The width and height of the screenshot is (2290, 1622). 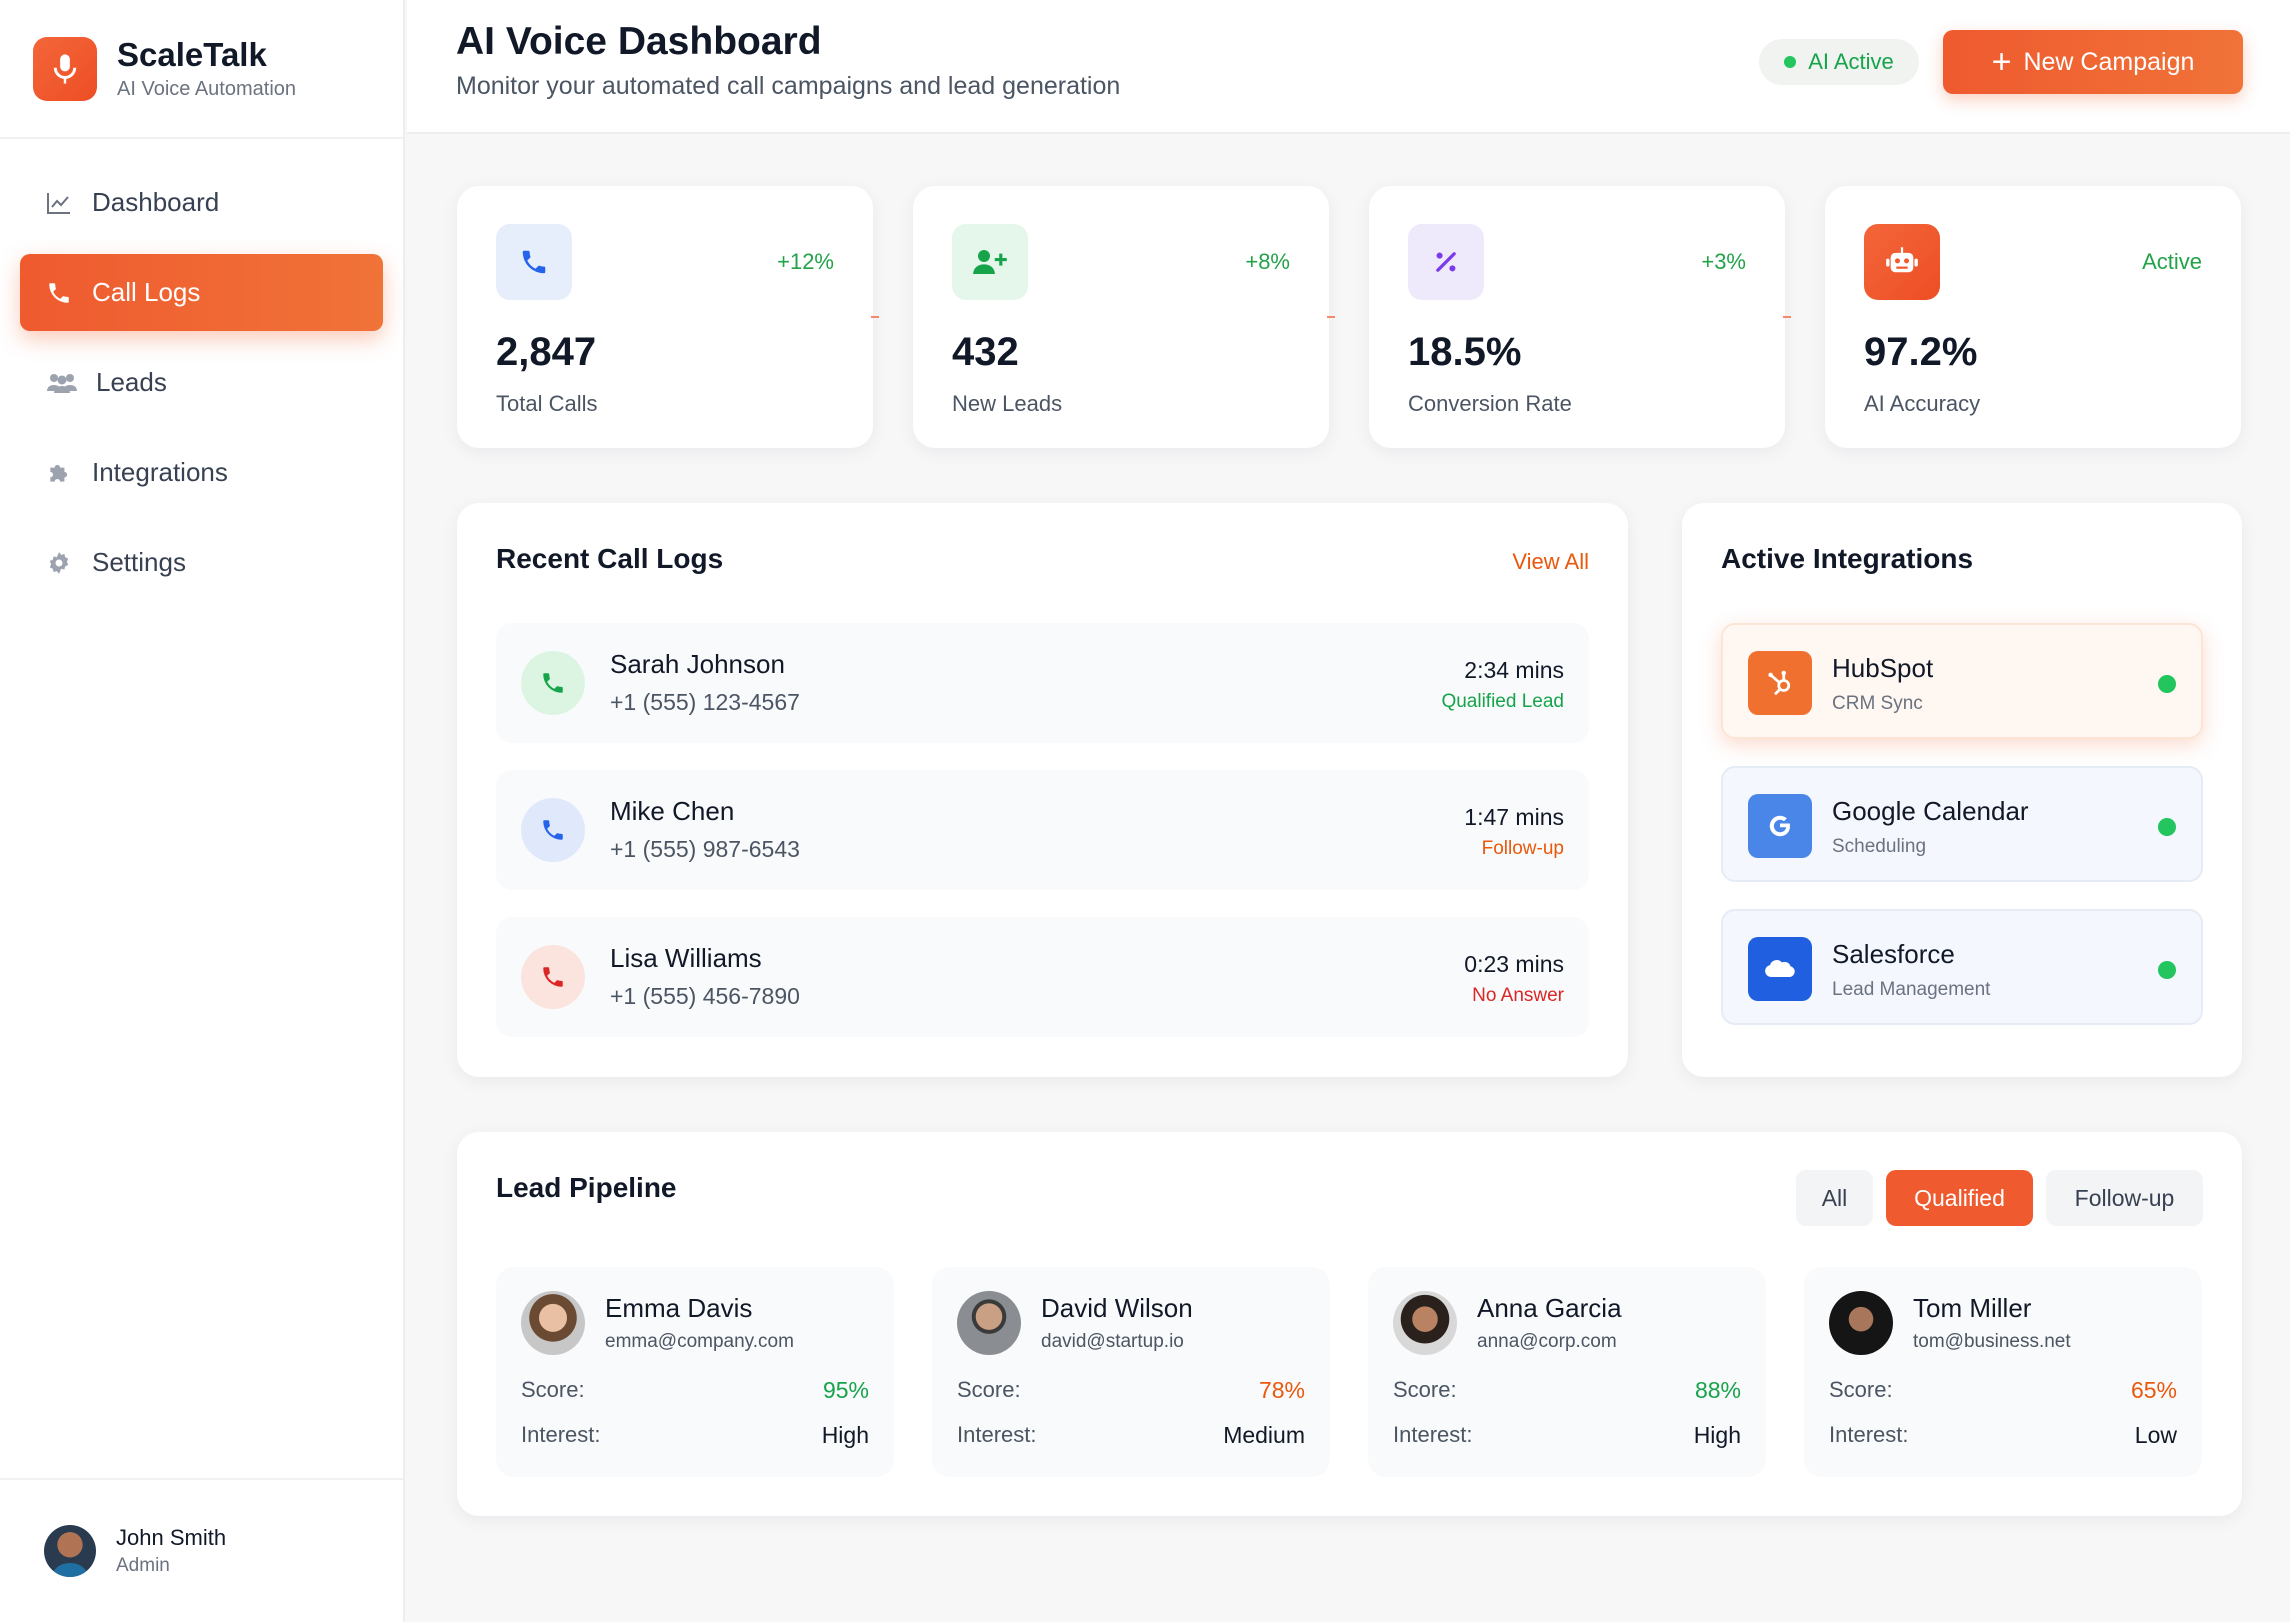 I want to click on salesforce-icon, so click(x=1780, y=969).